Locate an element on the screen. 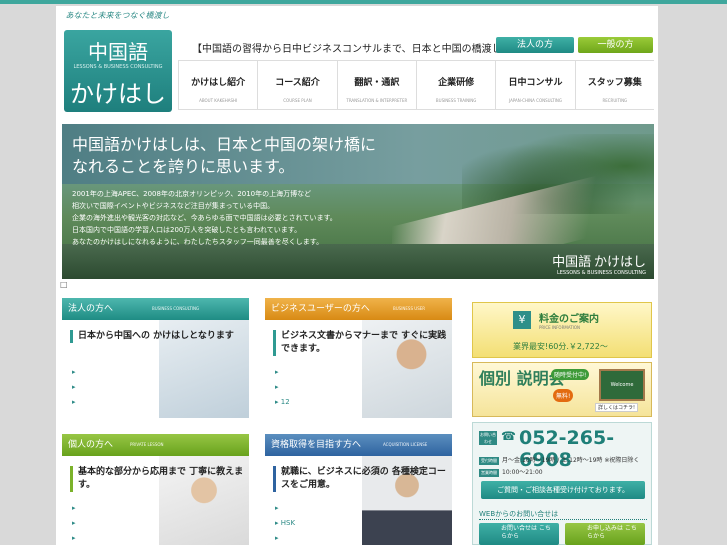 The image size is (727, 545). card-heading: ビジネス文書からマナーまで すぐに実践できます。 is located at coordinates (362, 343).